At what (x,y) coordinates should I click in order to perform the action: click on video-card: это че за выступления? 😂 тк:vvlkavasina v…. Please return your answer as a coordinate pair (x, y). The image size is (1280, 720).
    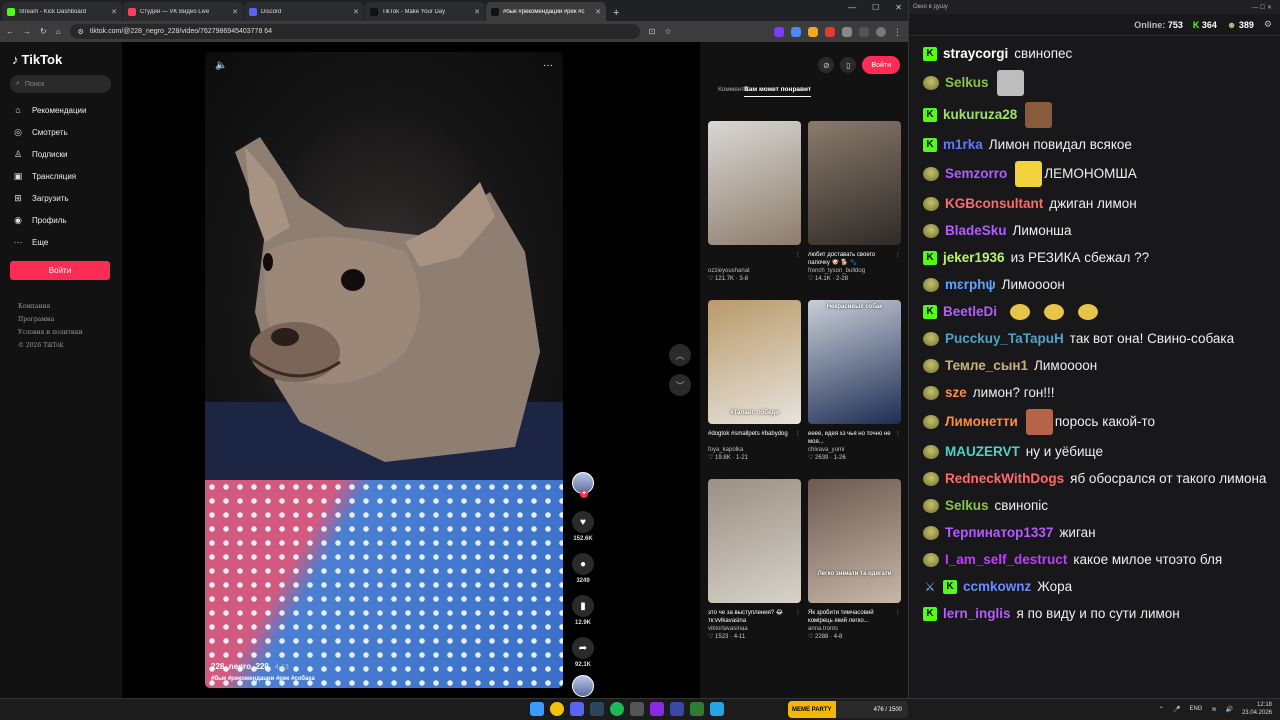
    Looking at the image, I should click on (754, 568).